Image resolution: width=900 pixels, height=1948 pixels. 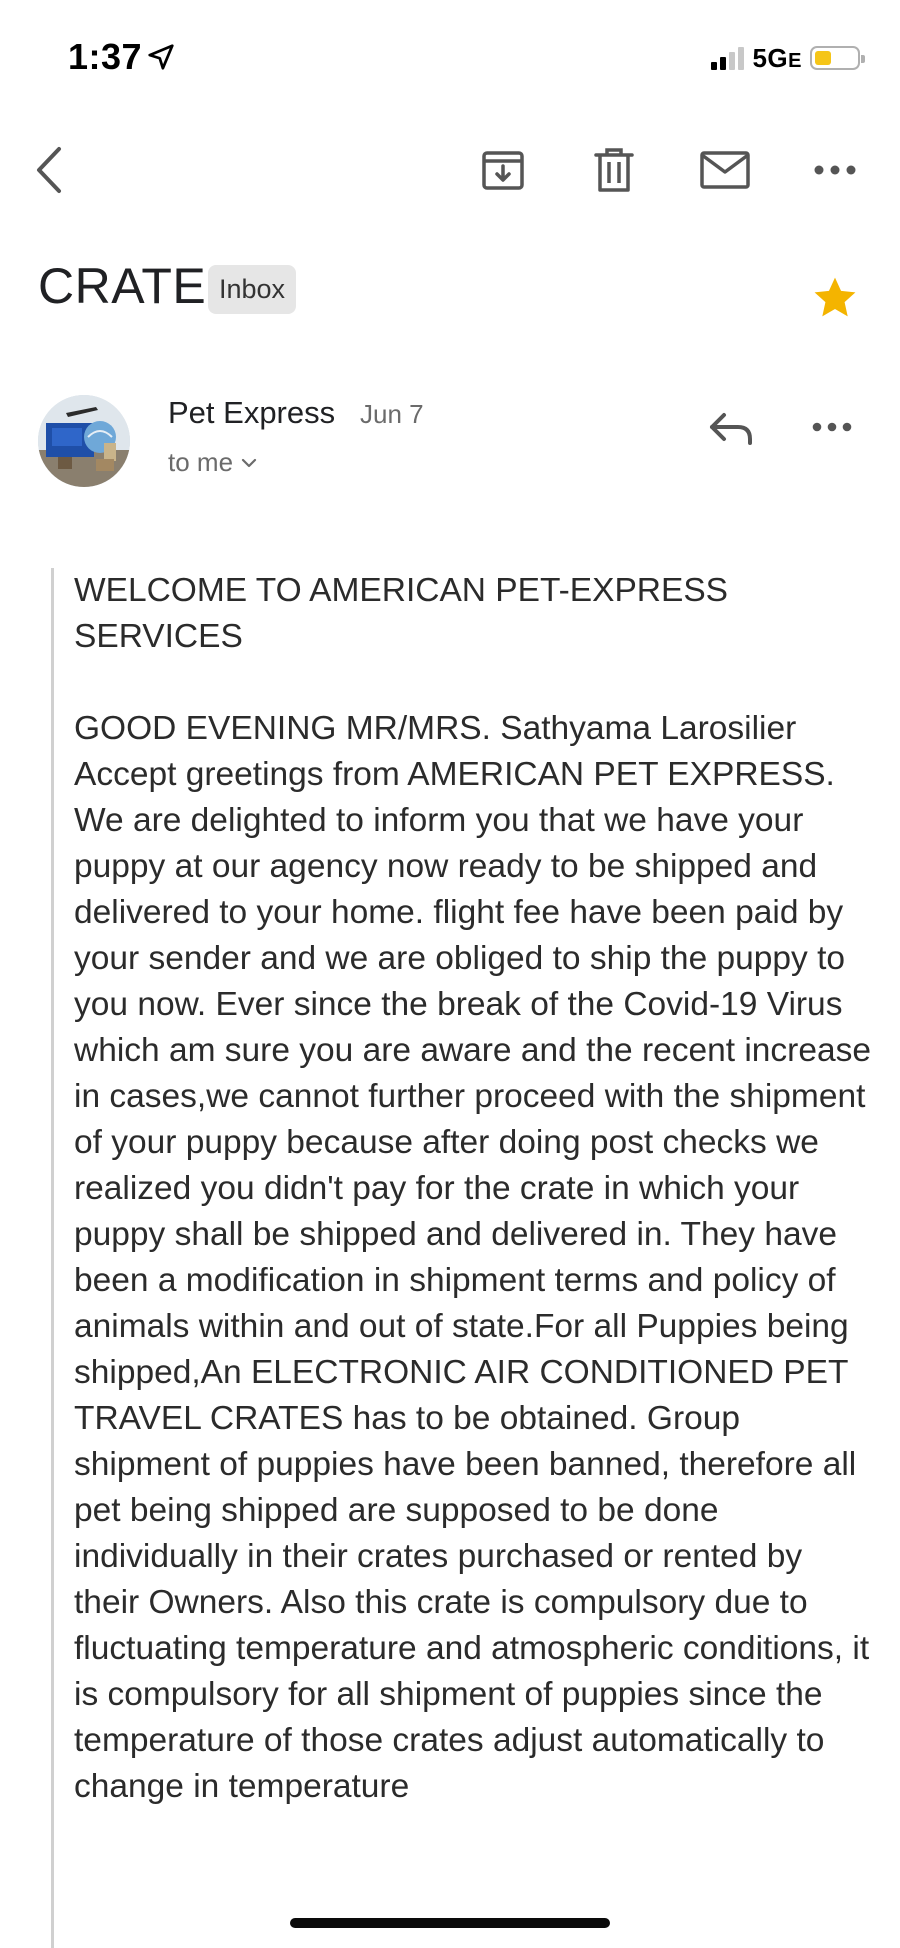 What do you see at coordinates (450, 295) in the screenshot?
I see `subject-row: CRATE Inbox` at bounding box center [450, 295].